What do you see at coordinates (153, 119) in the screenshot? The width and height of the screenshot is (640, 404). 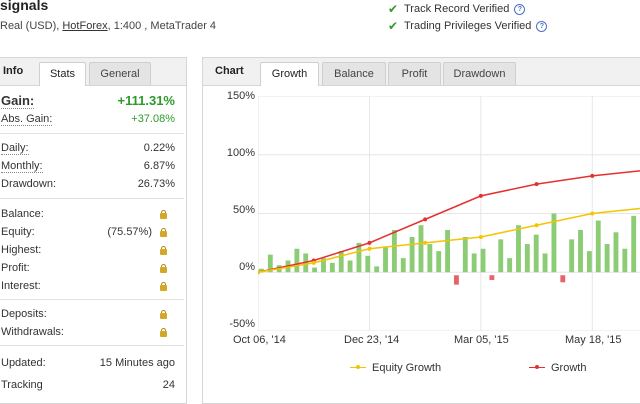 I see `abs-gain-value: +37.08%` at bounding box center [153, 119].